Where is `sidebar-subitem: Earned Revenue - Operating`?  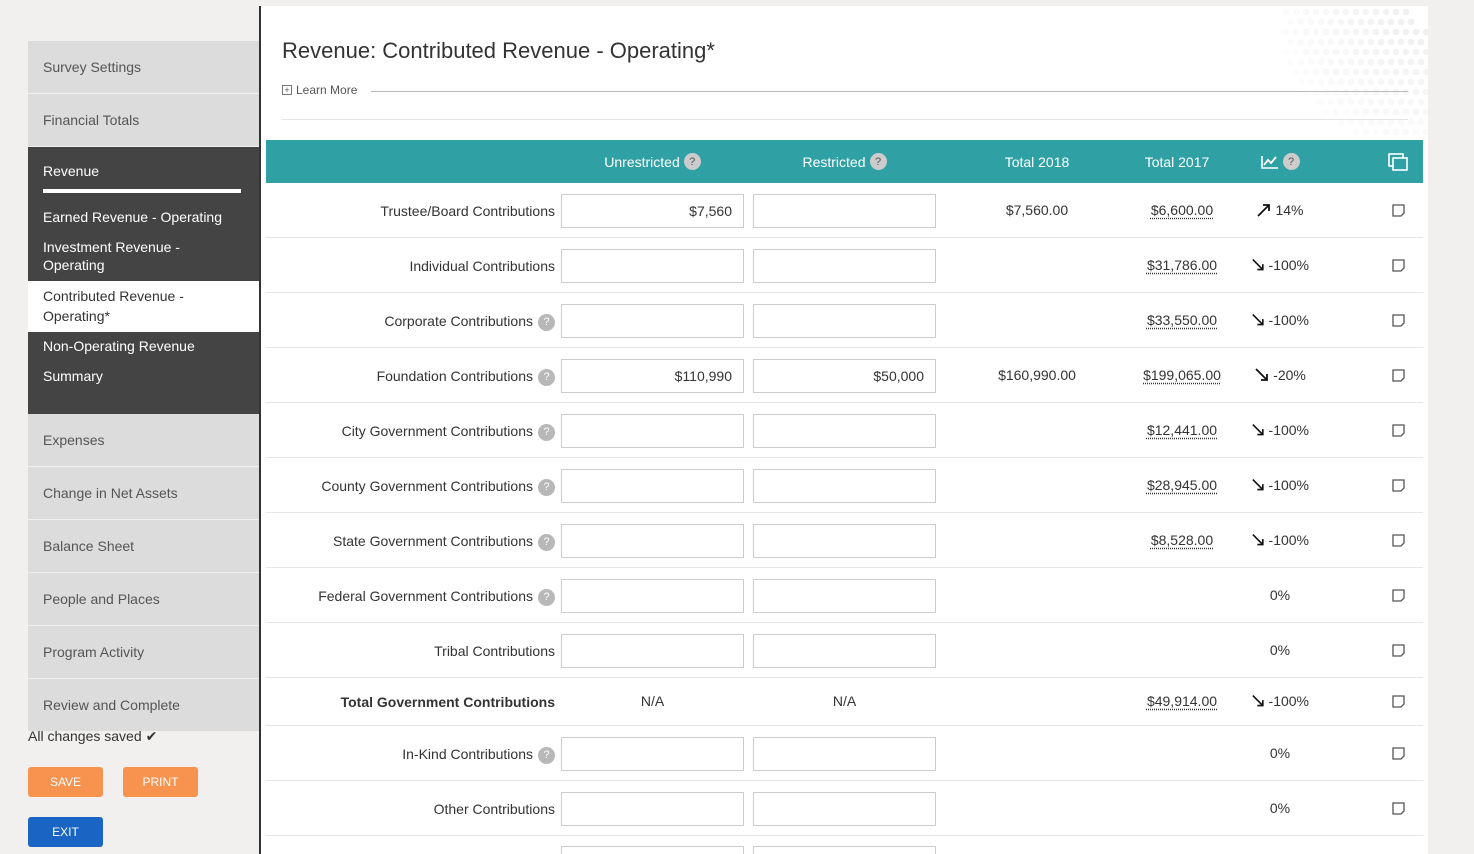 sidebar-subitem: Earned Revenue - Operating is located at coordinates (144, 218).